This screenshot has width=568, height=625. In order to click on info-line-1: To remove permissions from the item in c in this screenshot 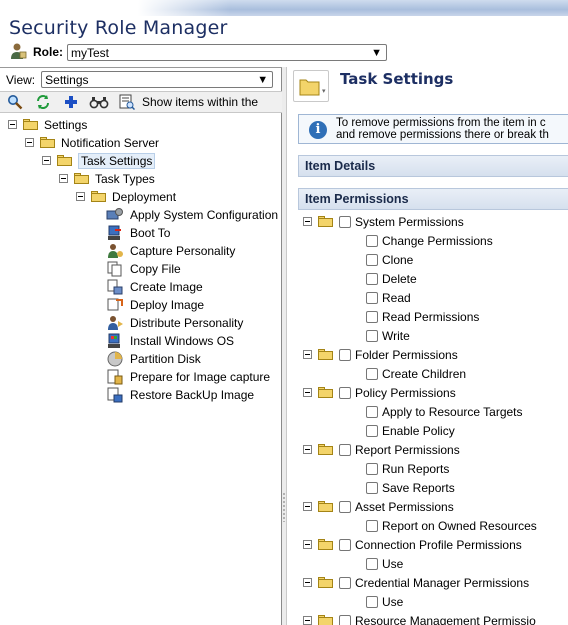, I will do `click(441, 123)`.